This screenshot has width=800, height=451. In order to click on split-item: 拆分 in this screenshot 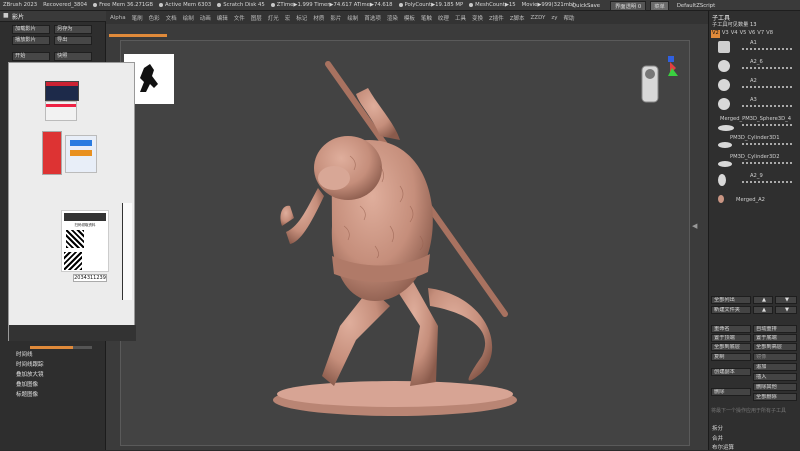, I will do `click(717, 428)`.